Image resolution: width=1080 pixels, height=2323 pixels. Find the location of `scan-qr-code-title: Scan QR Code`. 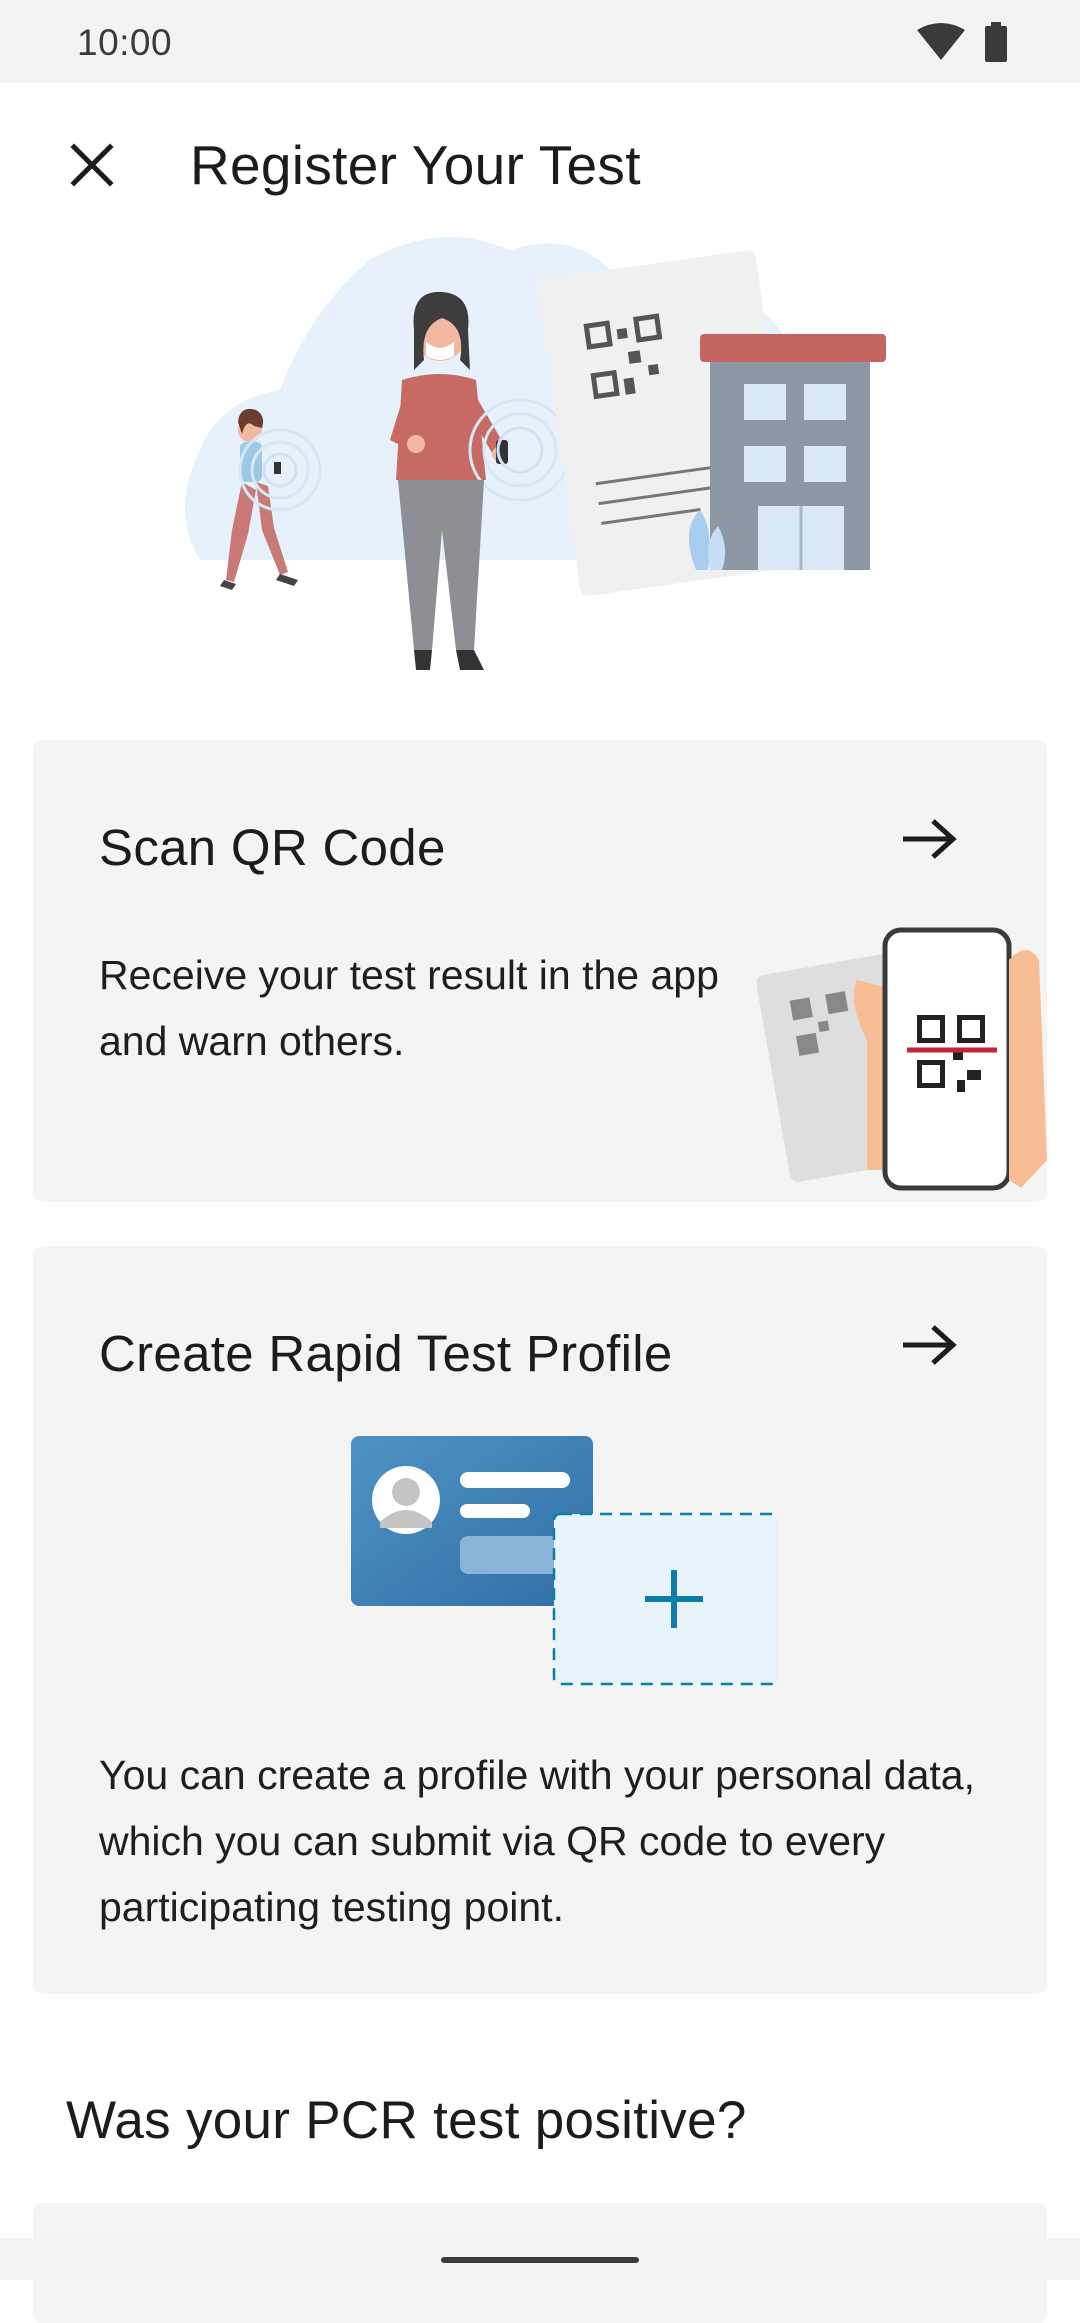

scan-qr-code-title: Scan QR Code is located at coordinates (272, 847).